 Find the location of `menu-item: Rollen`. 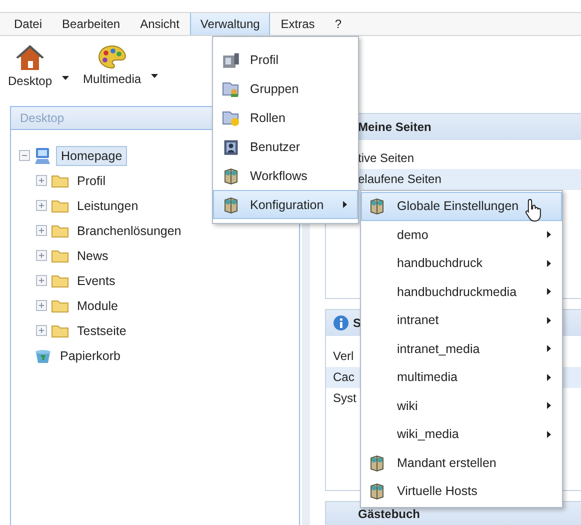

menu-item: Rollen is located at coordinates (285, 117).